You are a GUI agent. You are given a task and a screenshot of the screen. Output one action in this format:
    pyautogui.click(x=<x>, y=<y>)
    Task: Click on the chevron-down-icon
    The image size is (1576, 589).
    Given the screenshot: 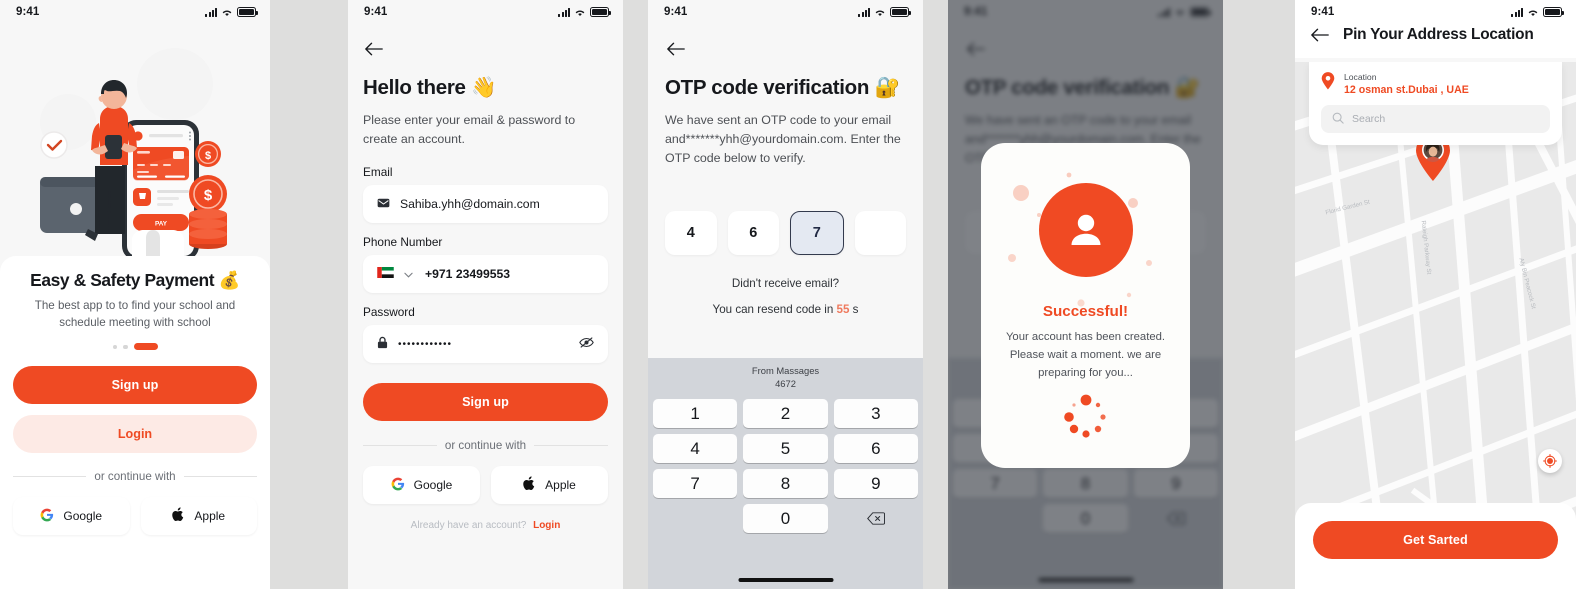 What is the action you would take?
    pyautogui.click(x=408, y=274)
    